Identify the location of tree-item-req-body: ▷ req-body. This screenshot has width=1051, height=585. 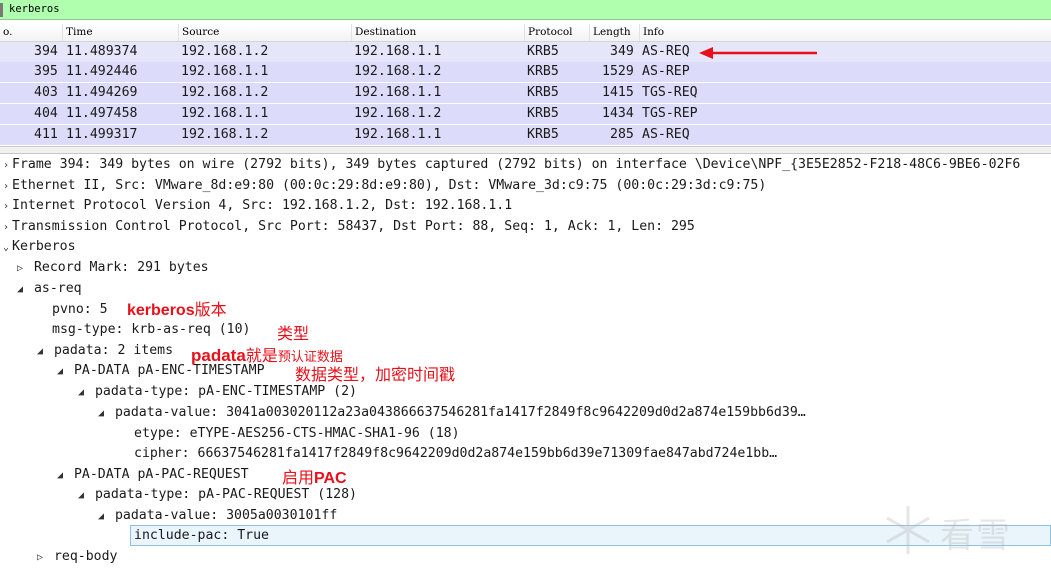
(76, 557).